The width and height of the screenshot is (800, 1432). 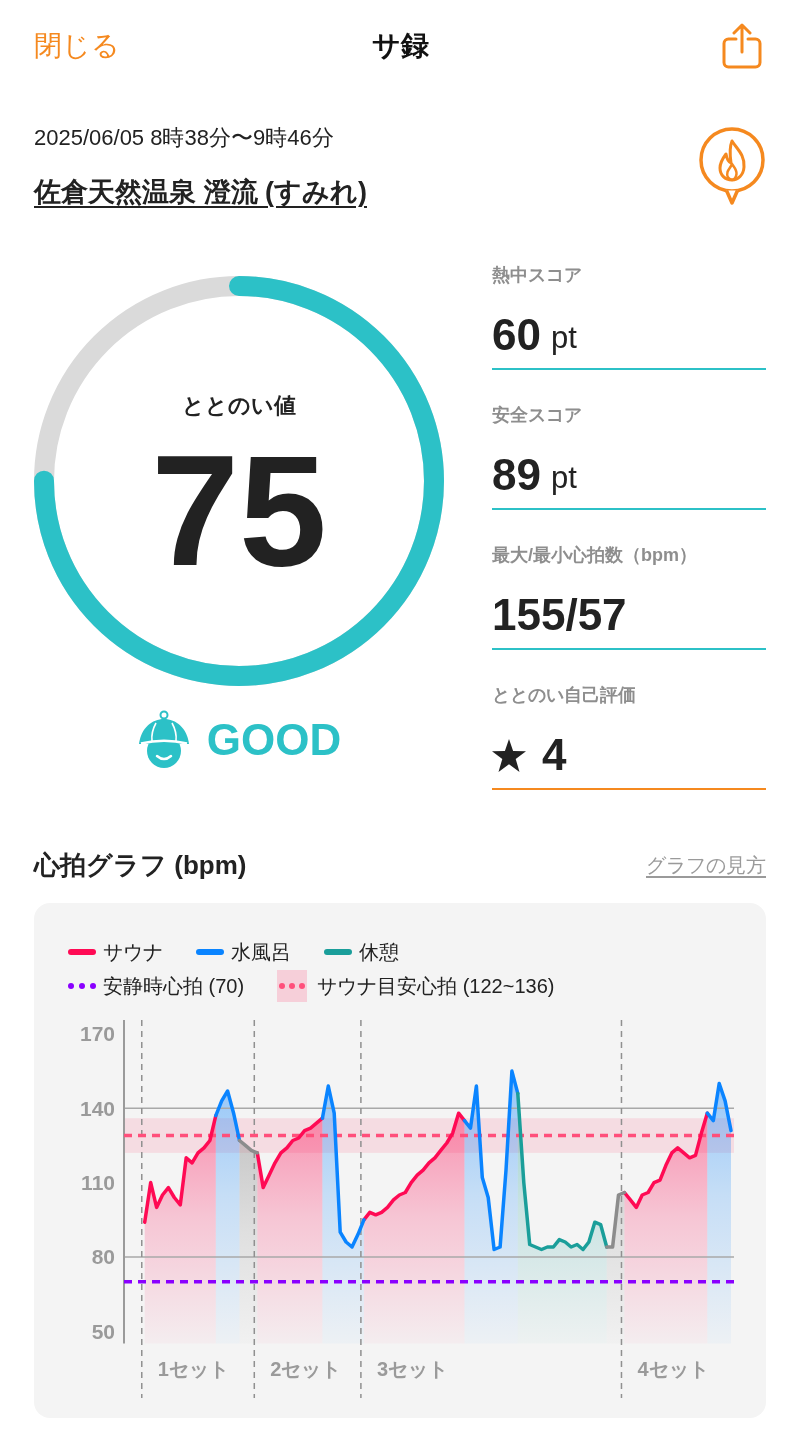 I want to click on stat-label: ととのい自己評価, so click(x=564, y=695).